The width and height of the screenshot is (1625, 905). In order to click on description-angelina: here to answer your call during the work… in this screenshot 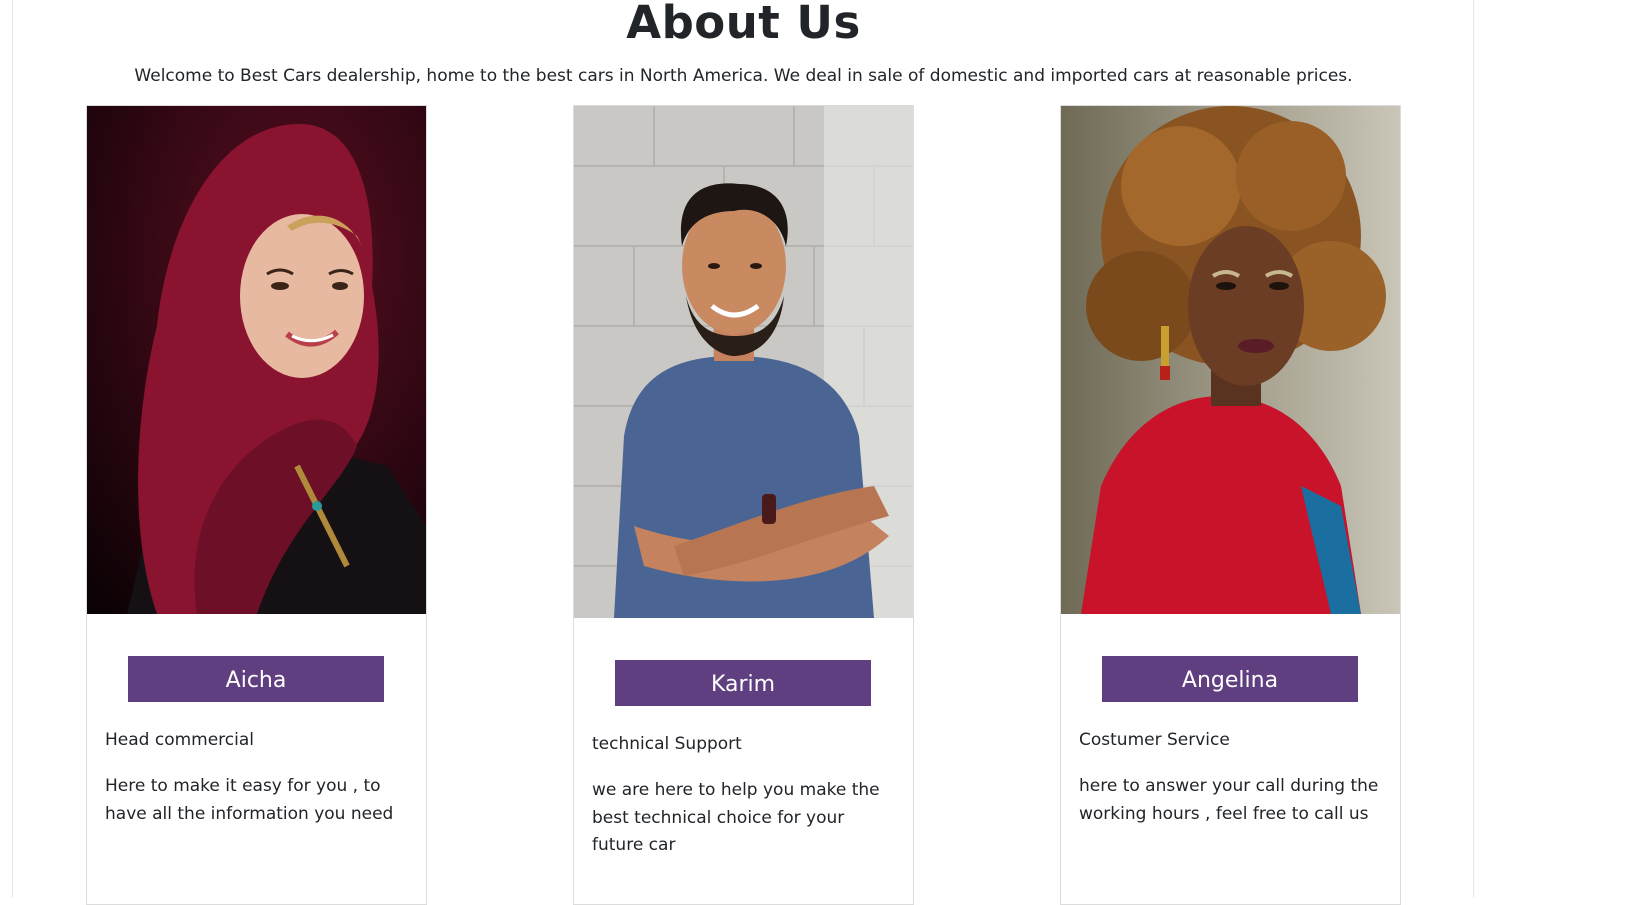, I will do `click(1229, 800)`.